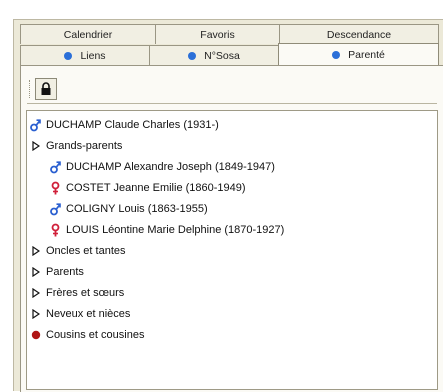 This screenshot has height=392, width=443. What do you see at coordinates (95, 335) in the screenshot?
I see `tree-node-label: Cousins et cousines` at bounding box center [95, 335].